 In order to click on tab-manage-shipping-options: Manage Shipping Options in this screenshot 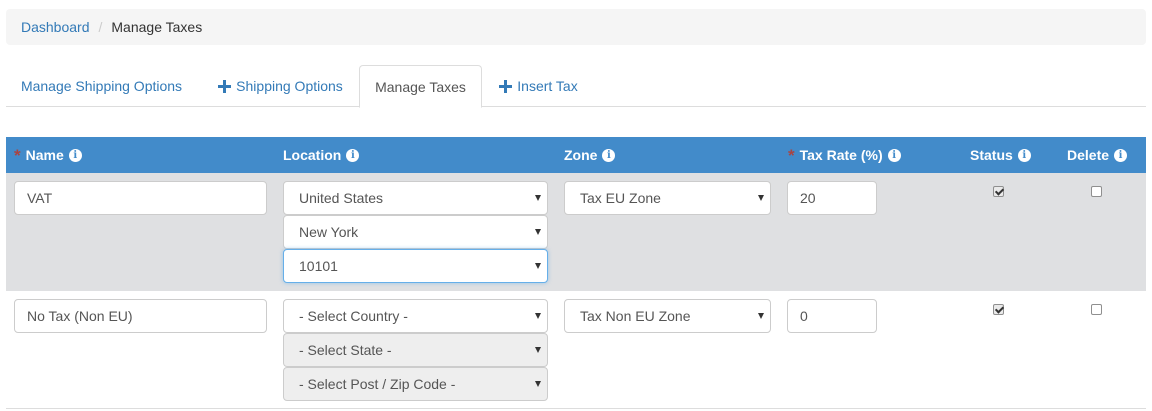, I will do `click(101, 86)`.